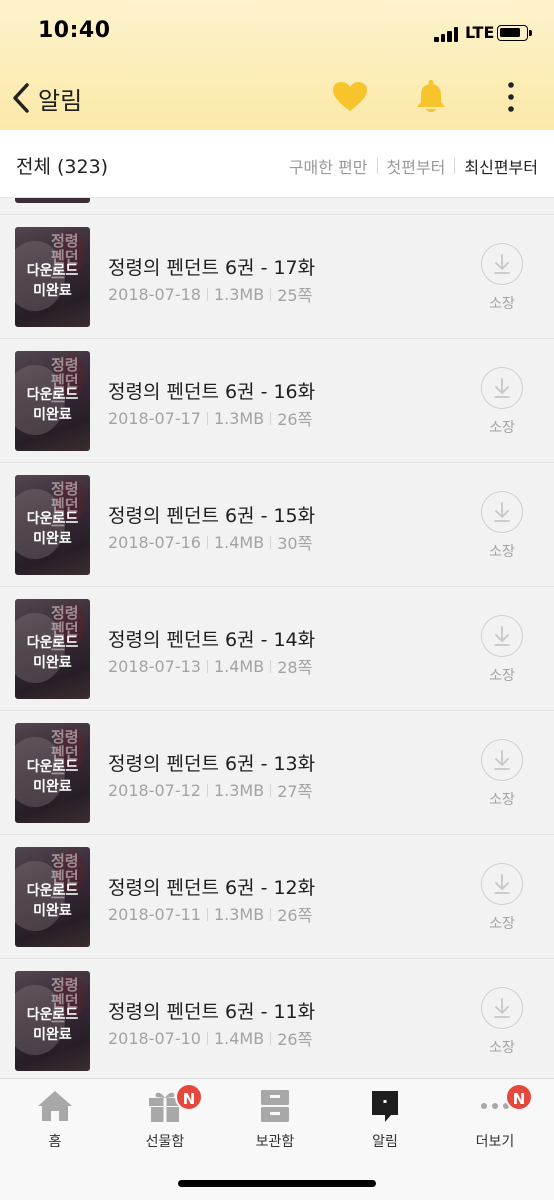 The width and height of the screenshot is (554, 1200). I want to click on episode-title: 정령의 펜던트 6권 - 11화, so click(212, 1012).